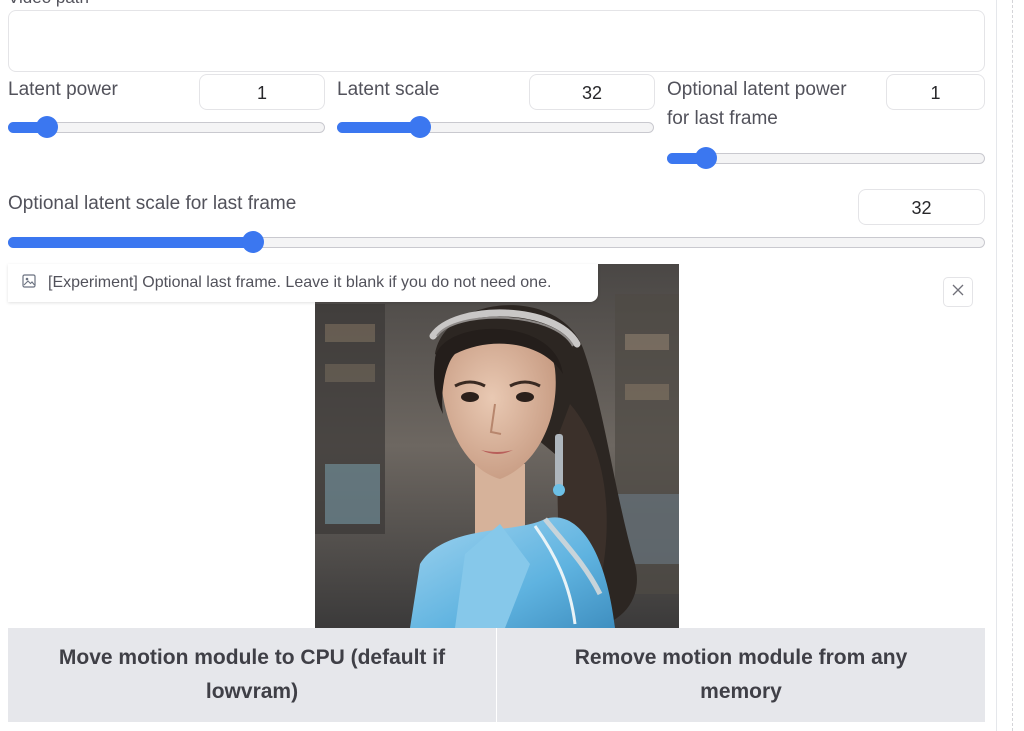 The width and height of the screenshot is (1024, 731). I want to click on video-path-label: Video path, so click(48, 4).